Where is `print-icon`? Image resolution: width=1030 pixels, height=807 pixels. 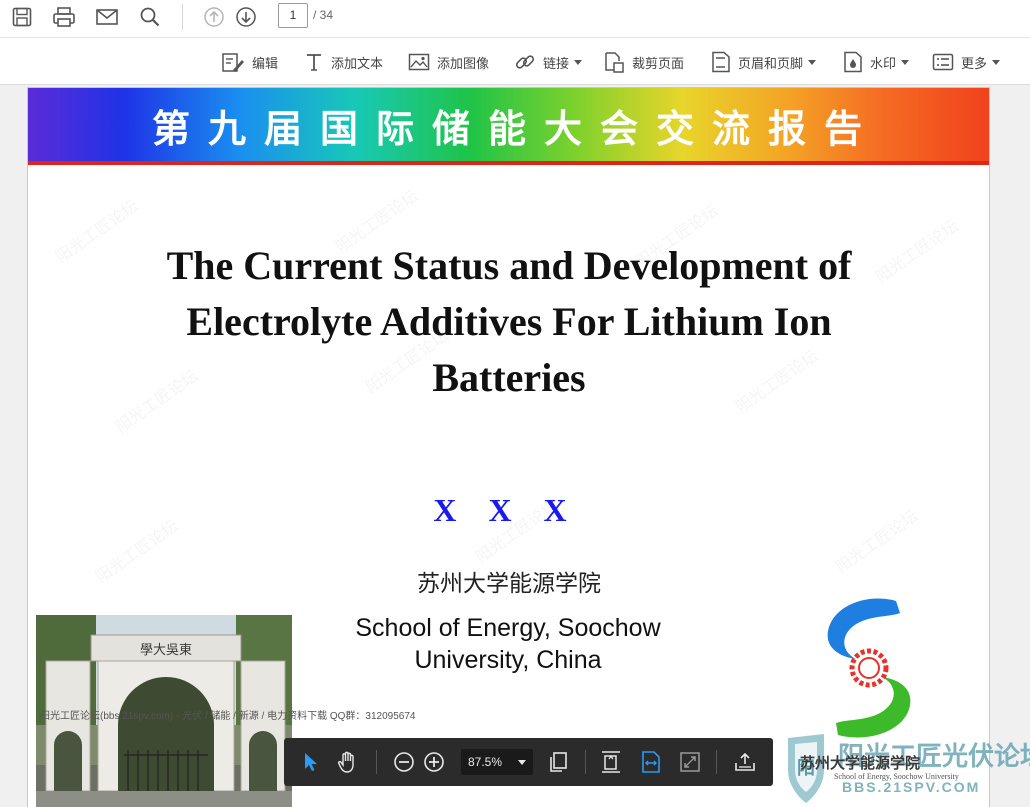 print-icon is located at coordinates (64, 17).